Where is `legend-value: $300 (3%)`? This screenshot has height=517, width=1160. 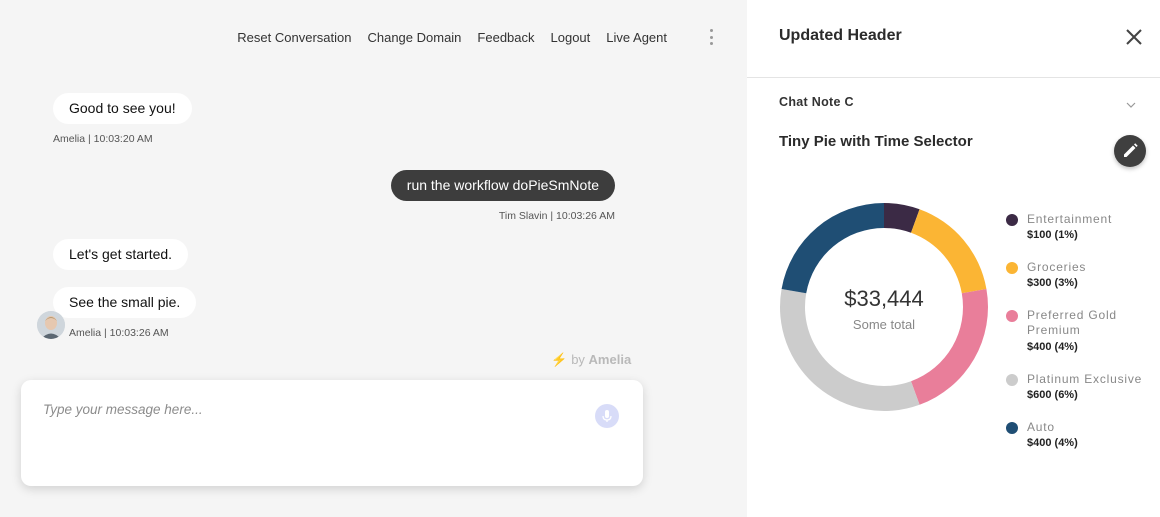
legend-value: $300 (3%) is located at coordinates (1052, 283).